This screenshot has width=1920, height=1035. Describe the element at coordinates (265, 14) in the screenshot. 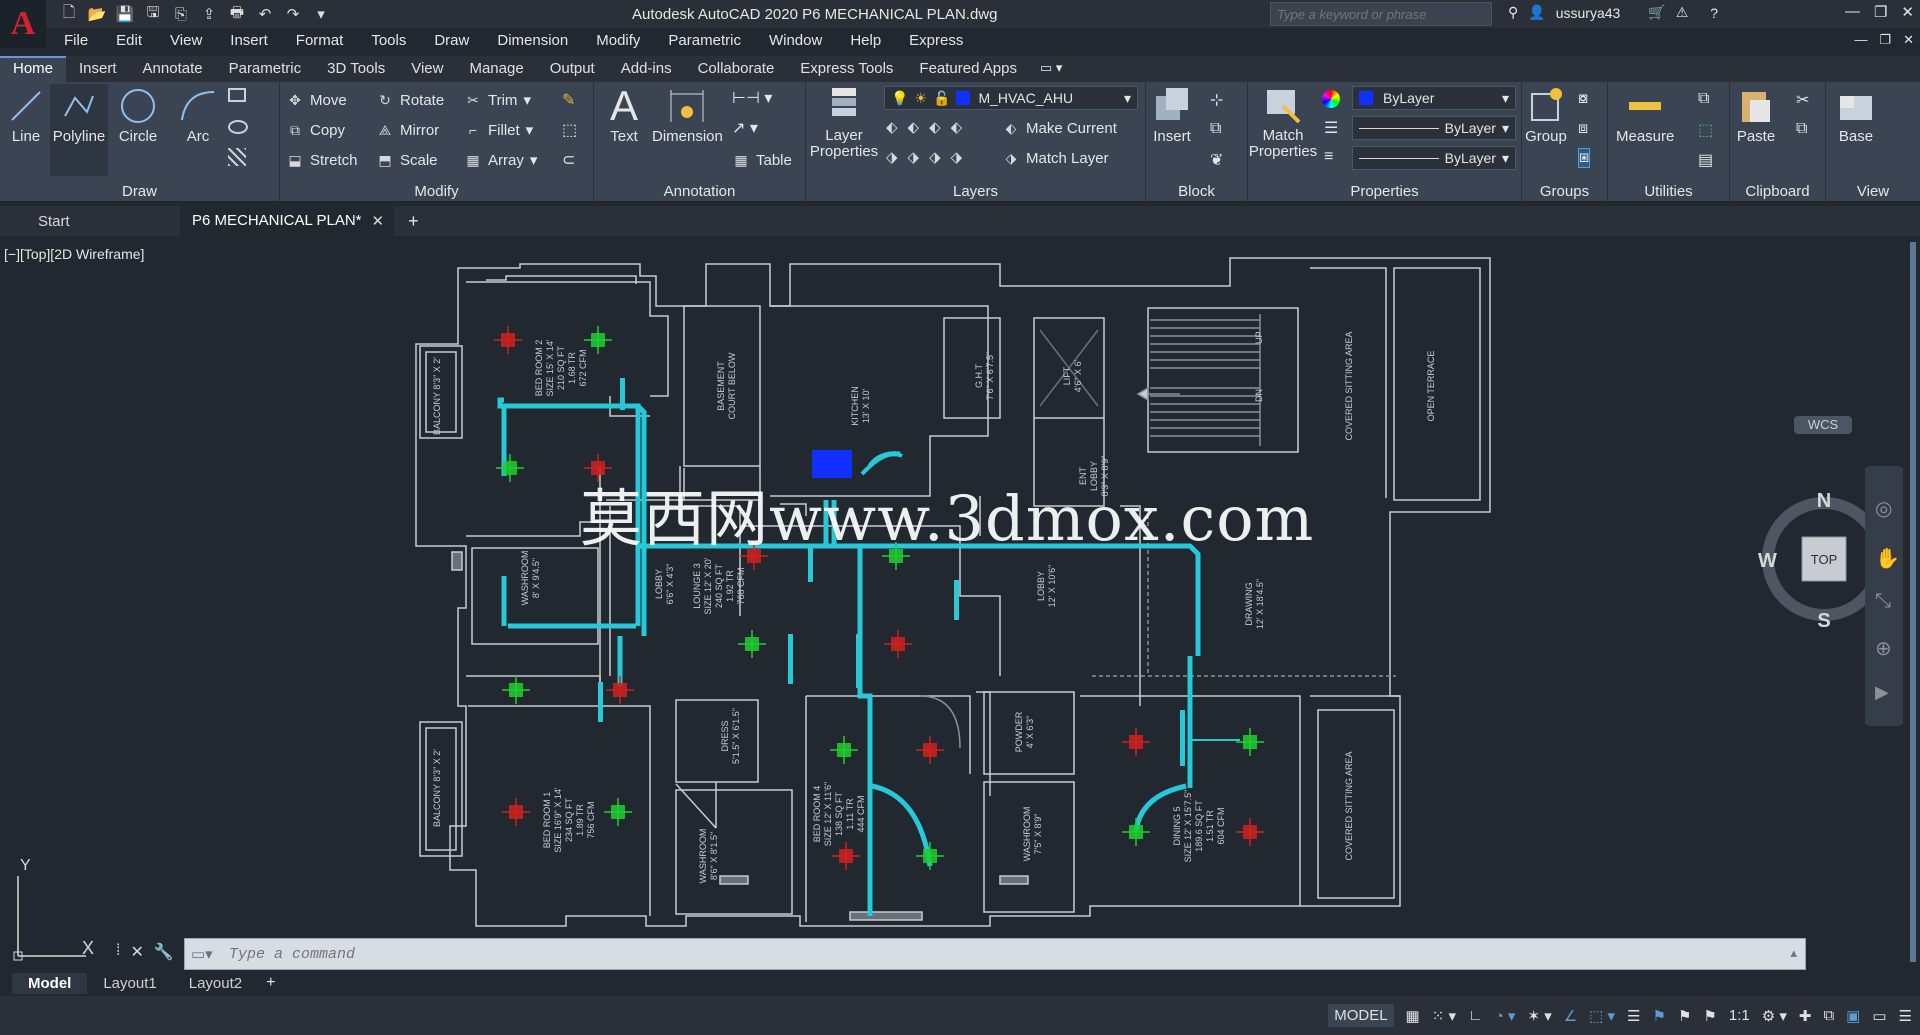

I see `undo-icon: ↶` at that location.